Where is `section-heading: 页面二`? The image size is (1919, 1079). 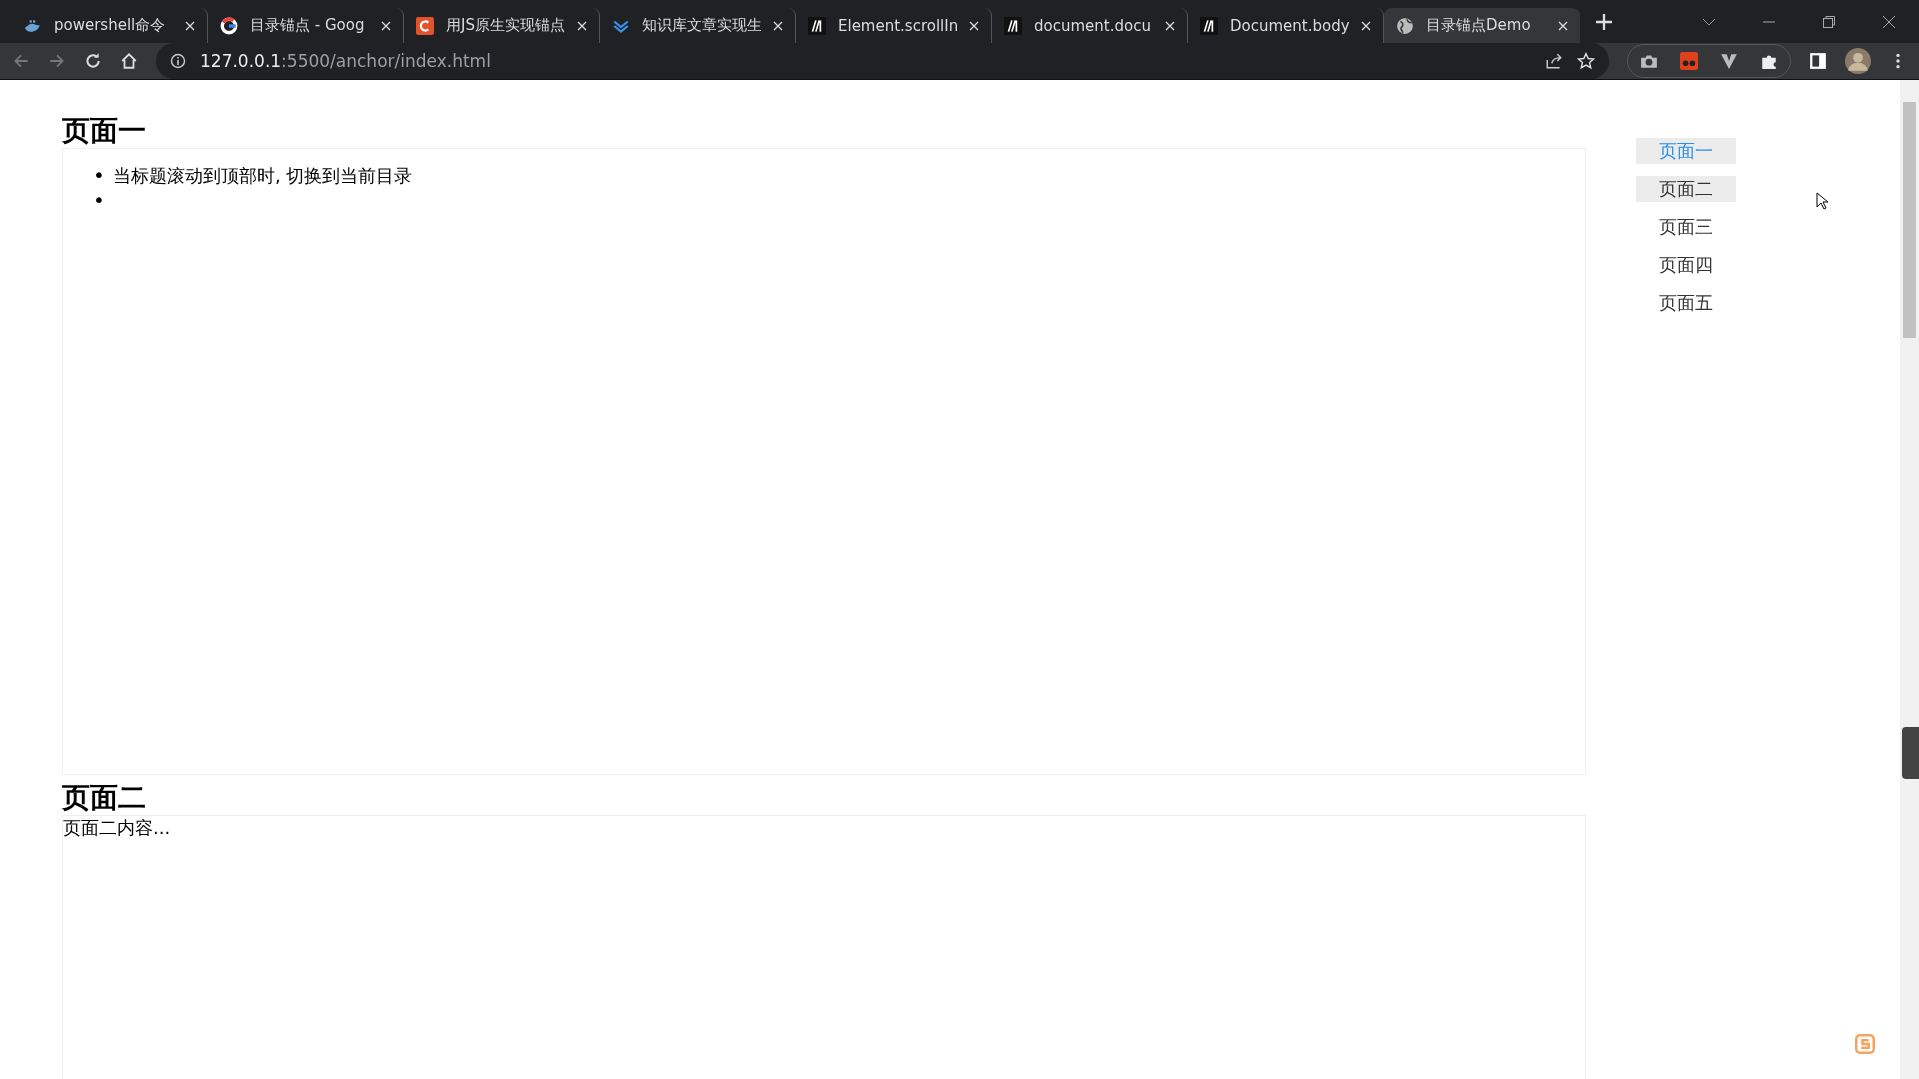
section-heading: 页面二 is located at coordinates (104, 798).